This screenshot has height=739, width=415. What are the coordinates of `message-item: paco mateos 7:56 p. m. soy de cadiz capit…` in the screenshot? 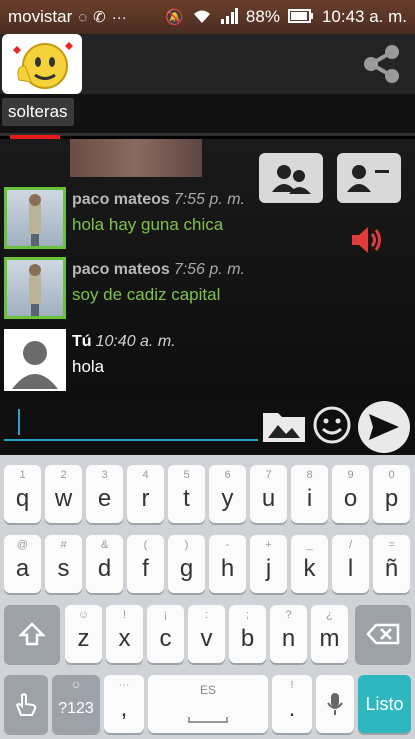 It's located at (204, 288).